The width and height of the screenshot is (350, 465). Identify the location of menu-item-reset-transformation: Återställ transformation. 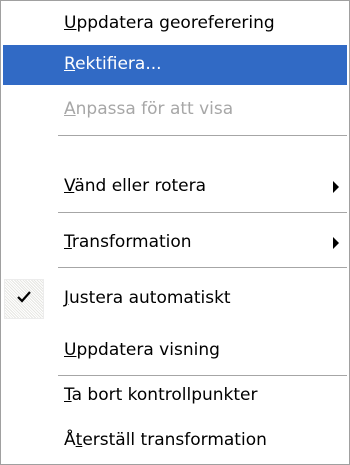
(175, 441).